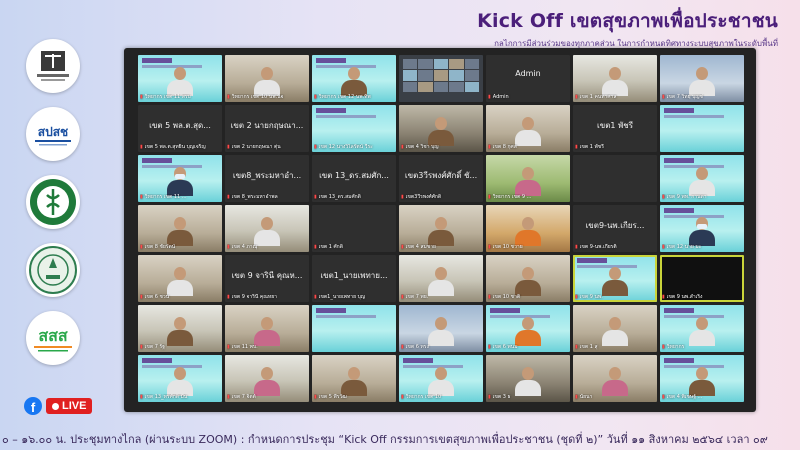 The image size is (800, 450). Describe the element at coordinates (180, 78) in the screenshot. I see `participant-tile: ▮ วิทยากร เขต 11 สรบ` at that location.